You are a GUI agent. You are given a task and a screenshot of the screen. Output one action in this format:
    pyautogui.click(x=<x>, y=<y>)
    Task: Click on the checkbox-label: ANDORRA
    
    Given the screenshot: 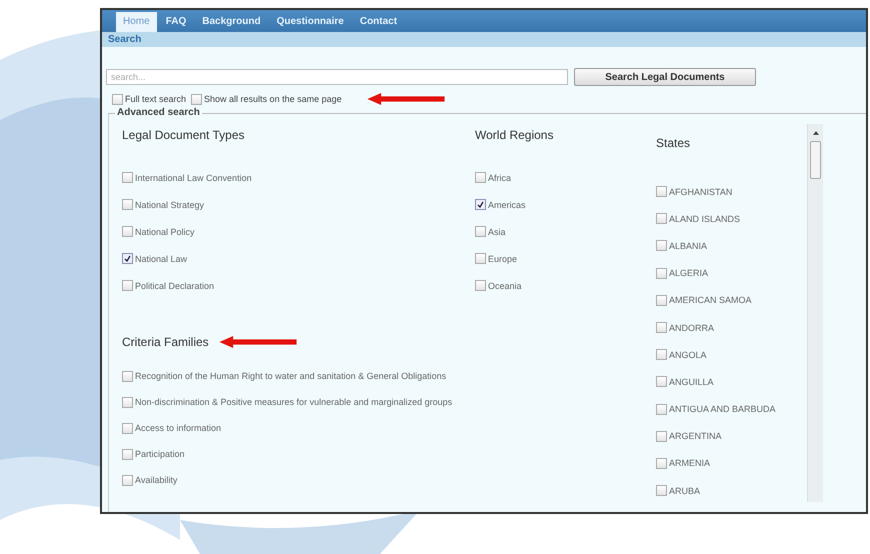 What is the action you would take?
    pyautogui.click(x=691, y=327)
    